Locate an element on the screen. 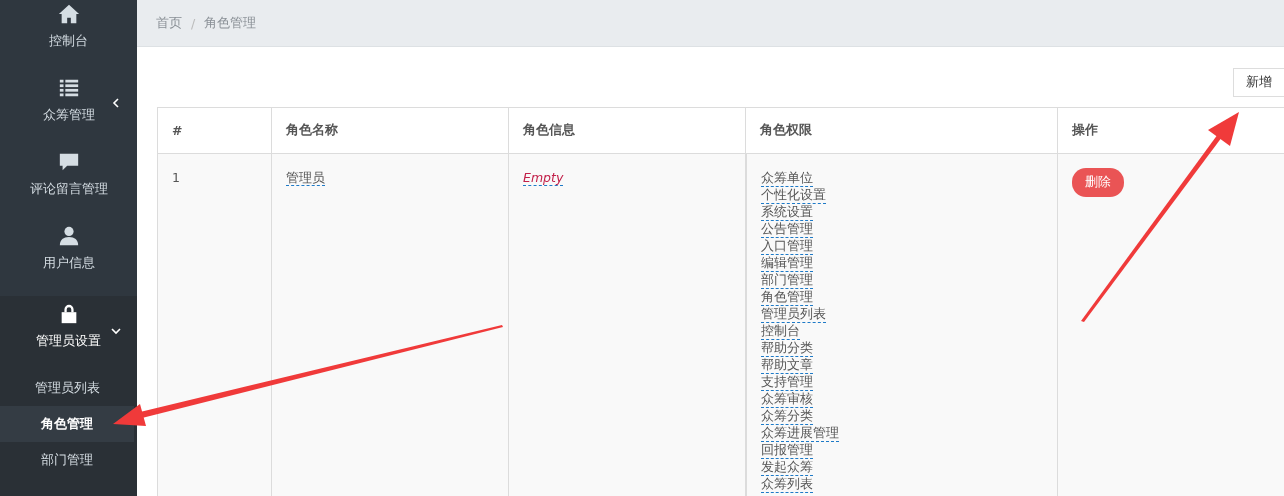 The width and height of the screenshot is (1284, 496). permission-item: 编辑管理 is located at coordinates (787, 263).